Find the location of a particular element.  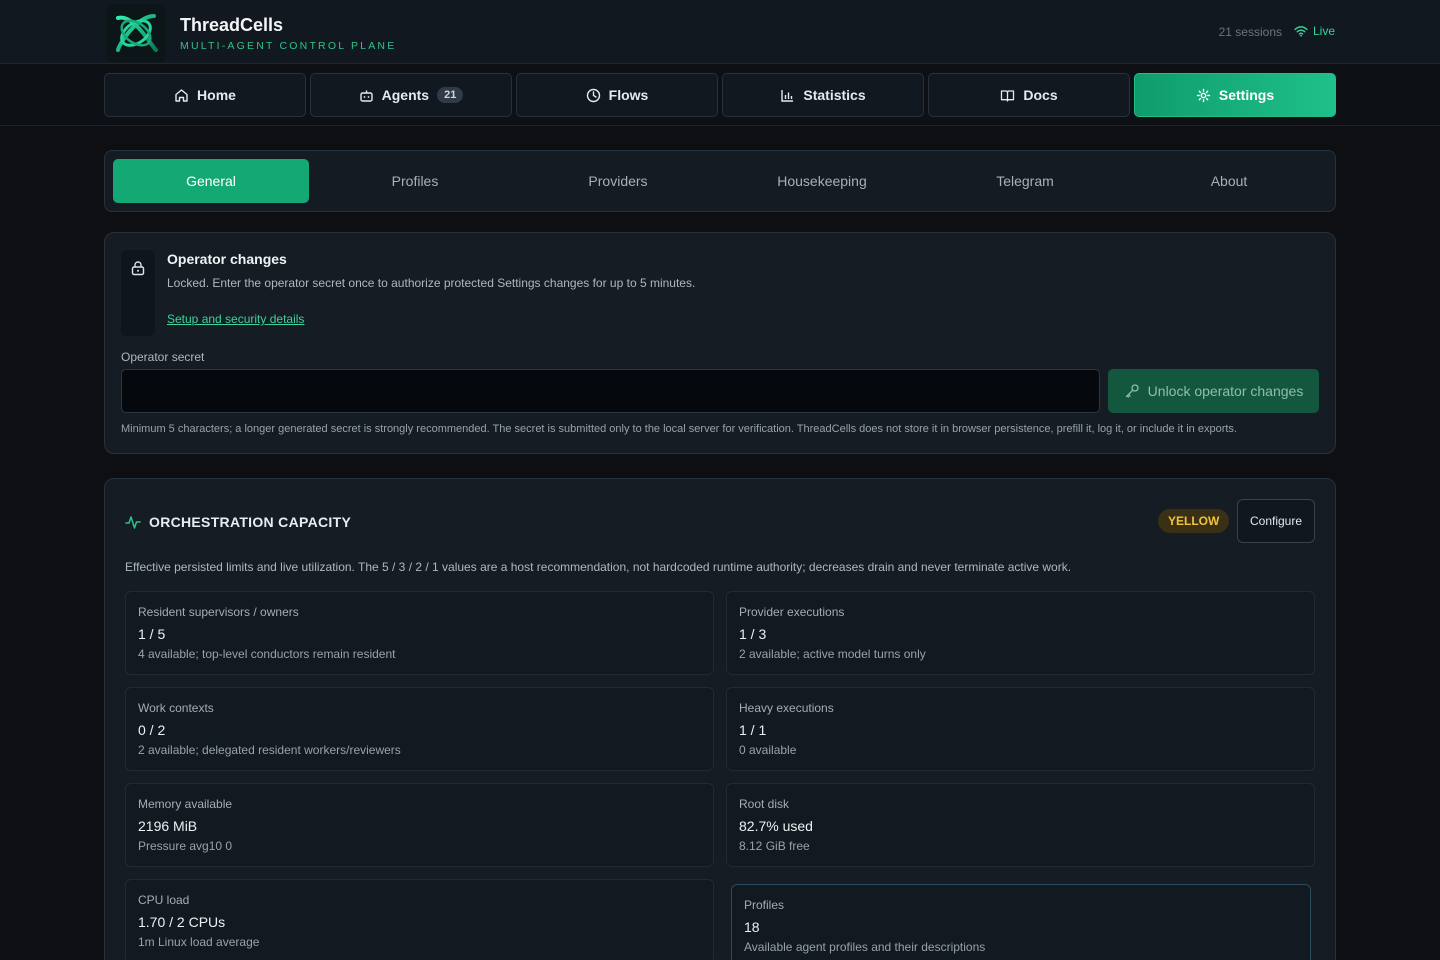

metric-value: 1 / 5 is located at coordinates (152, 634).